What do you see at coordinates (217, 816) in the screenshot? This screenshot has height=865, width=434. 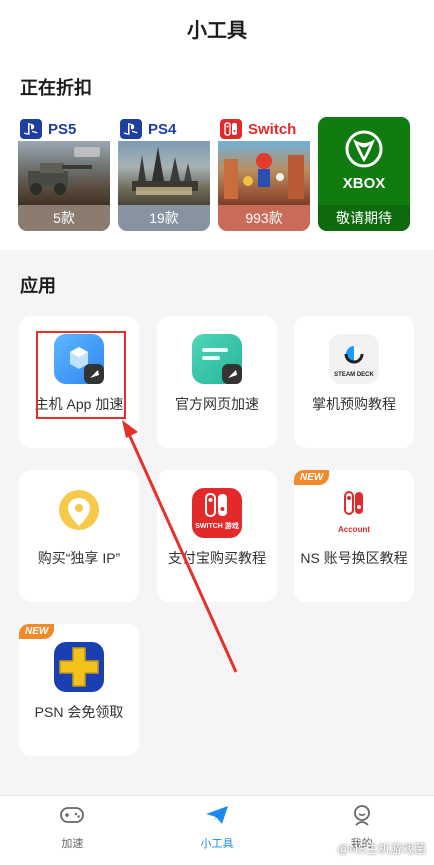 I see `paper-plane-icon` at bounding box center [217, 816].